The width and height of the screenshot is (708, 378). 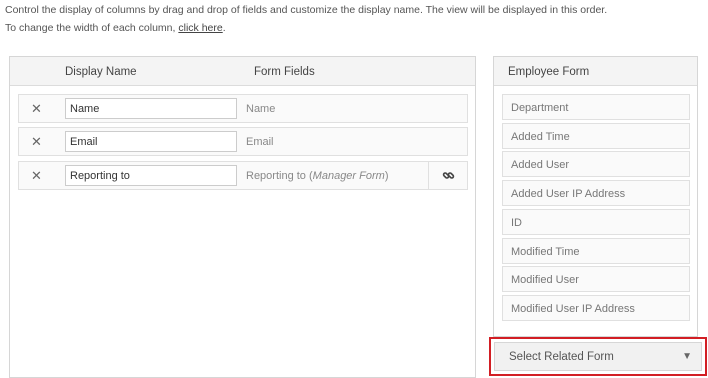 What do you see at coordinates (92, 27) in the screenshot?
I see `instructions-line-2-prefix: To change the width of each column,` at bounding box center [92, 27].